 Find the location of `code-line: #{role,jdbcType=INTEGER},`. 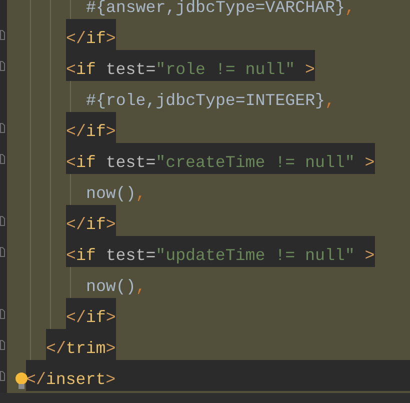

code-line: #{role,jdbcType=INTEGER}, is located at coordinates (210, 101).